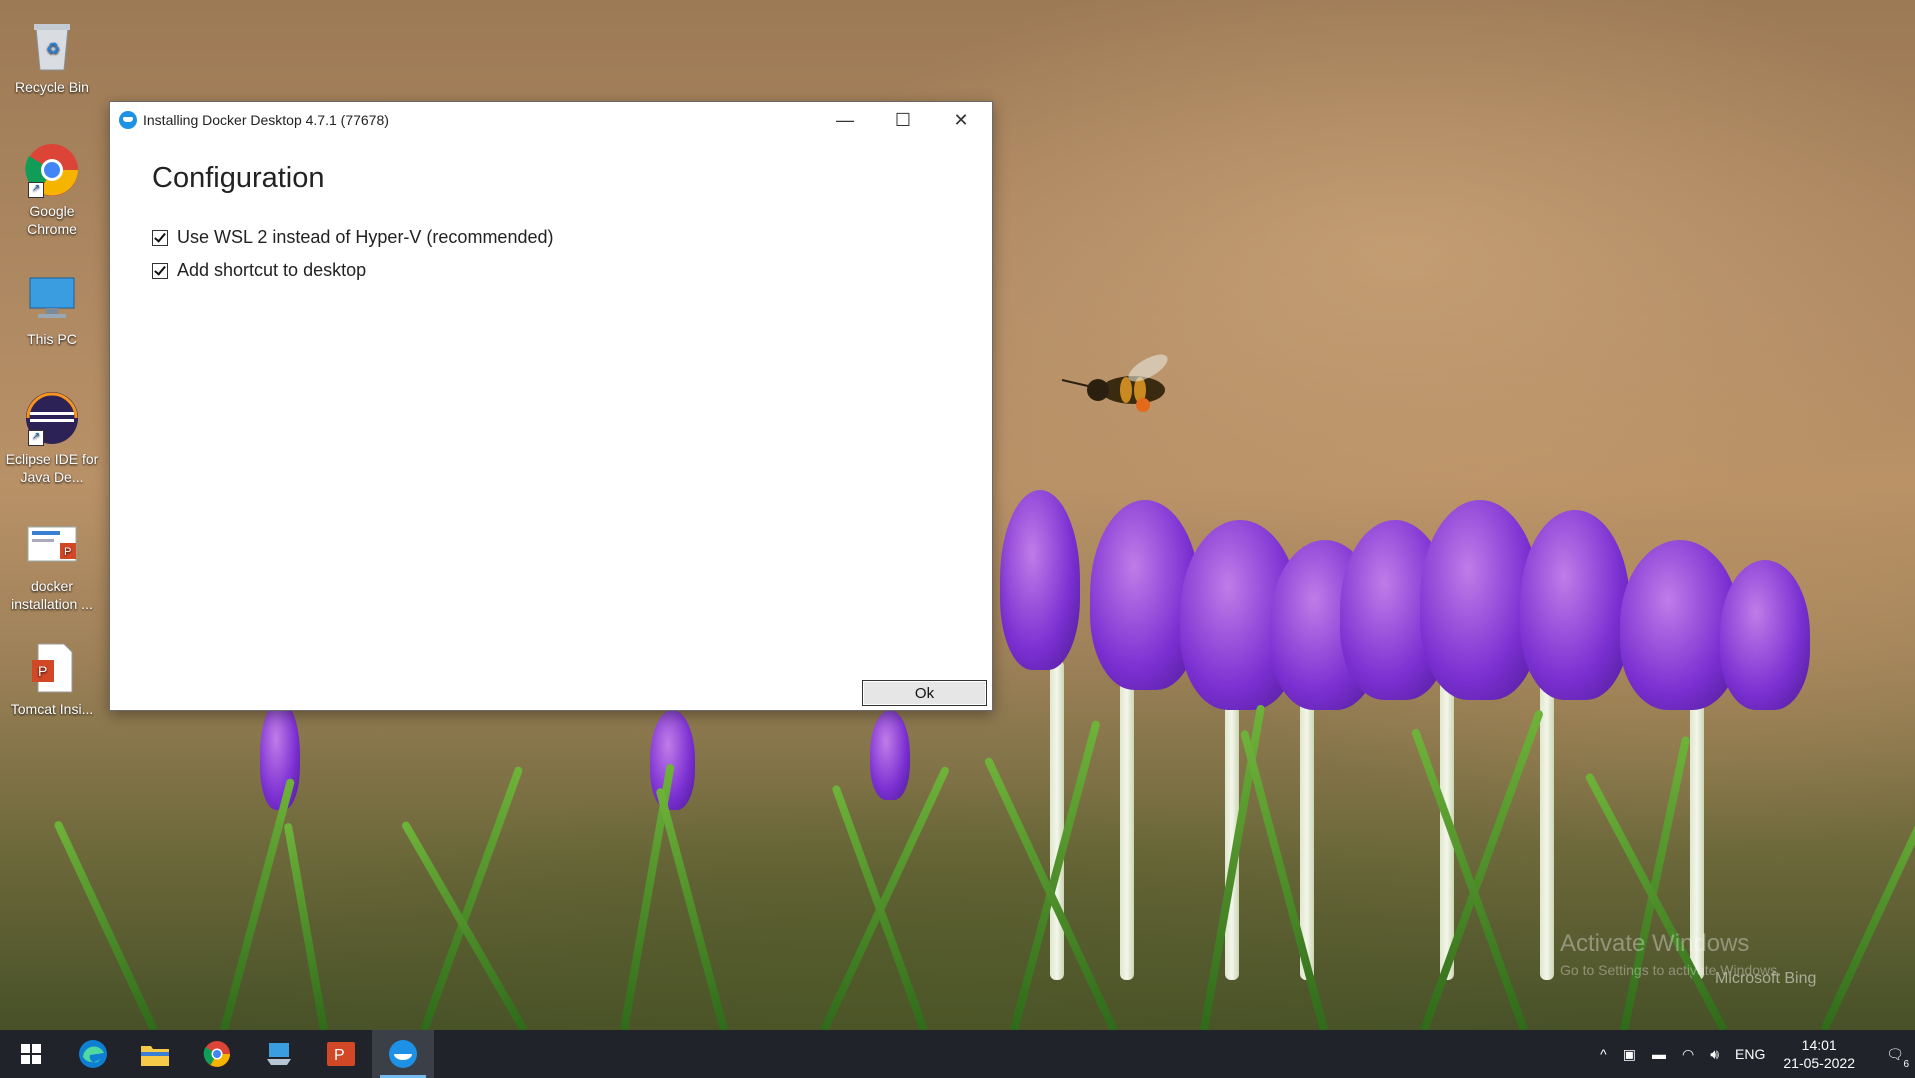  What do you see at coordinates (1819, 1045) in the screenshot?
I see `clock-time: 14:01` at bounding box center [1819, 1045].